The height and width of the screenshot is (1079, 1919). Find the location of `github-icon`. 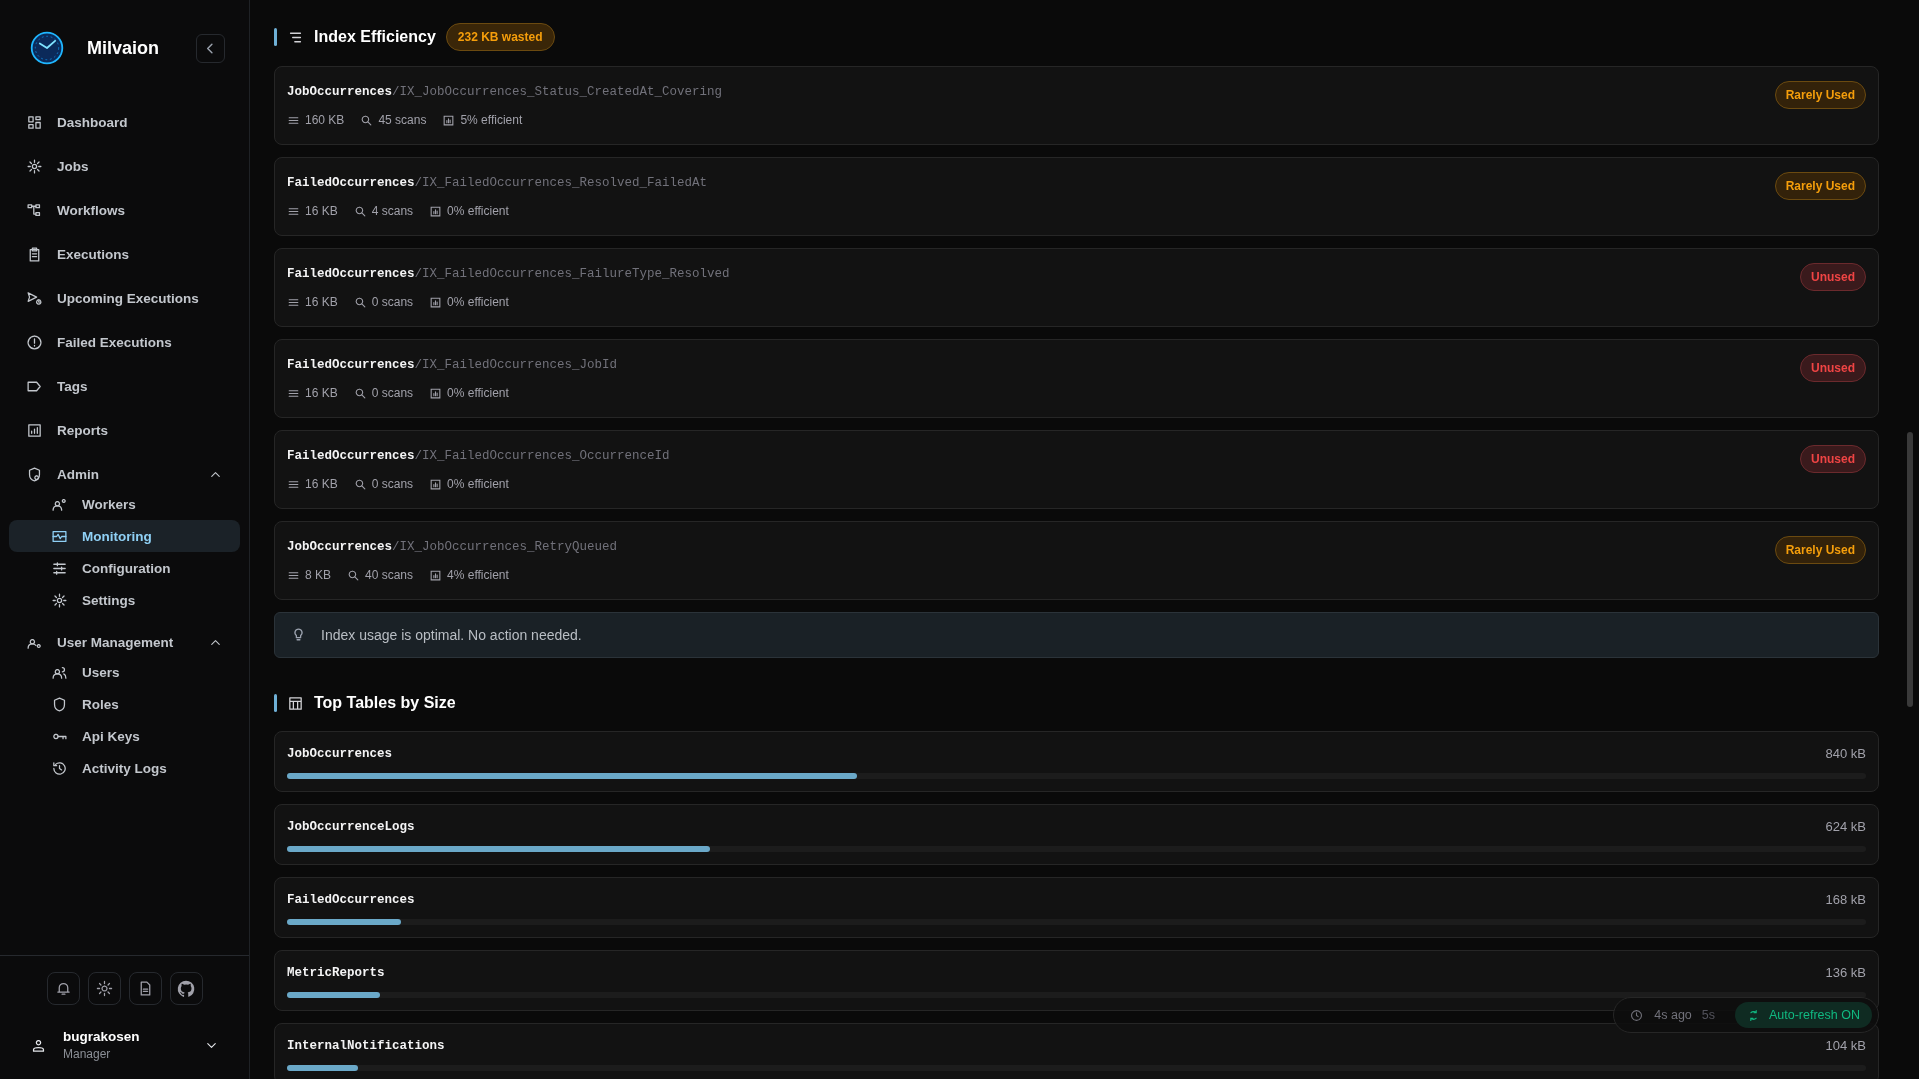

github-icon is located at coordinates (186, 988).